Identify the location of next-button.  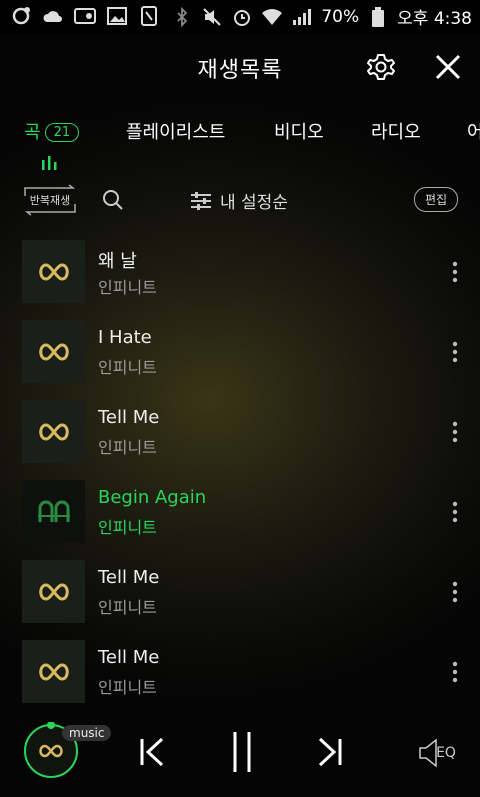
(330, 752).